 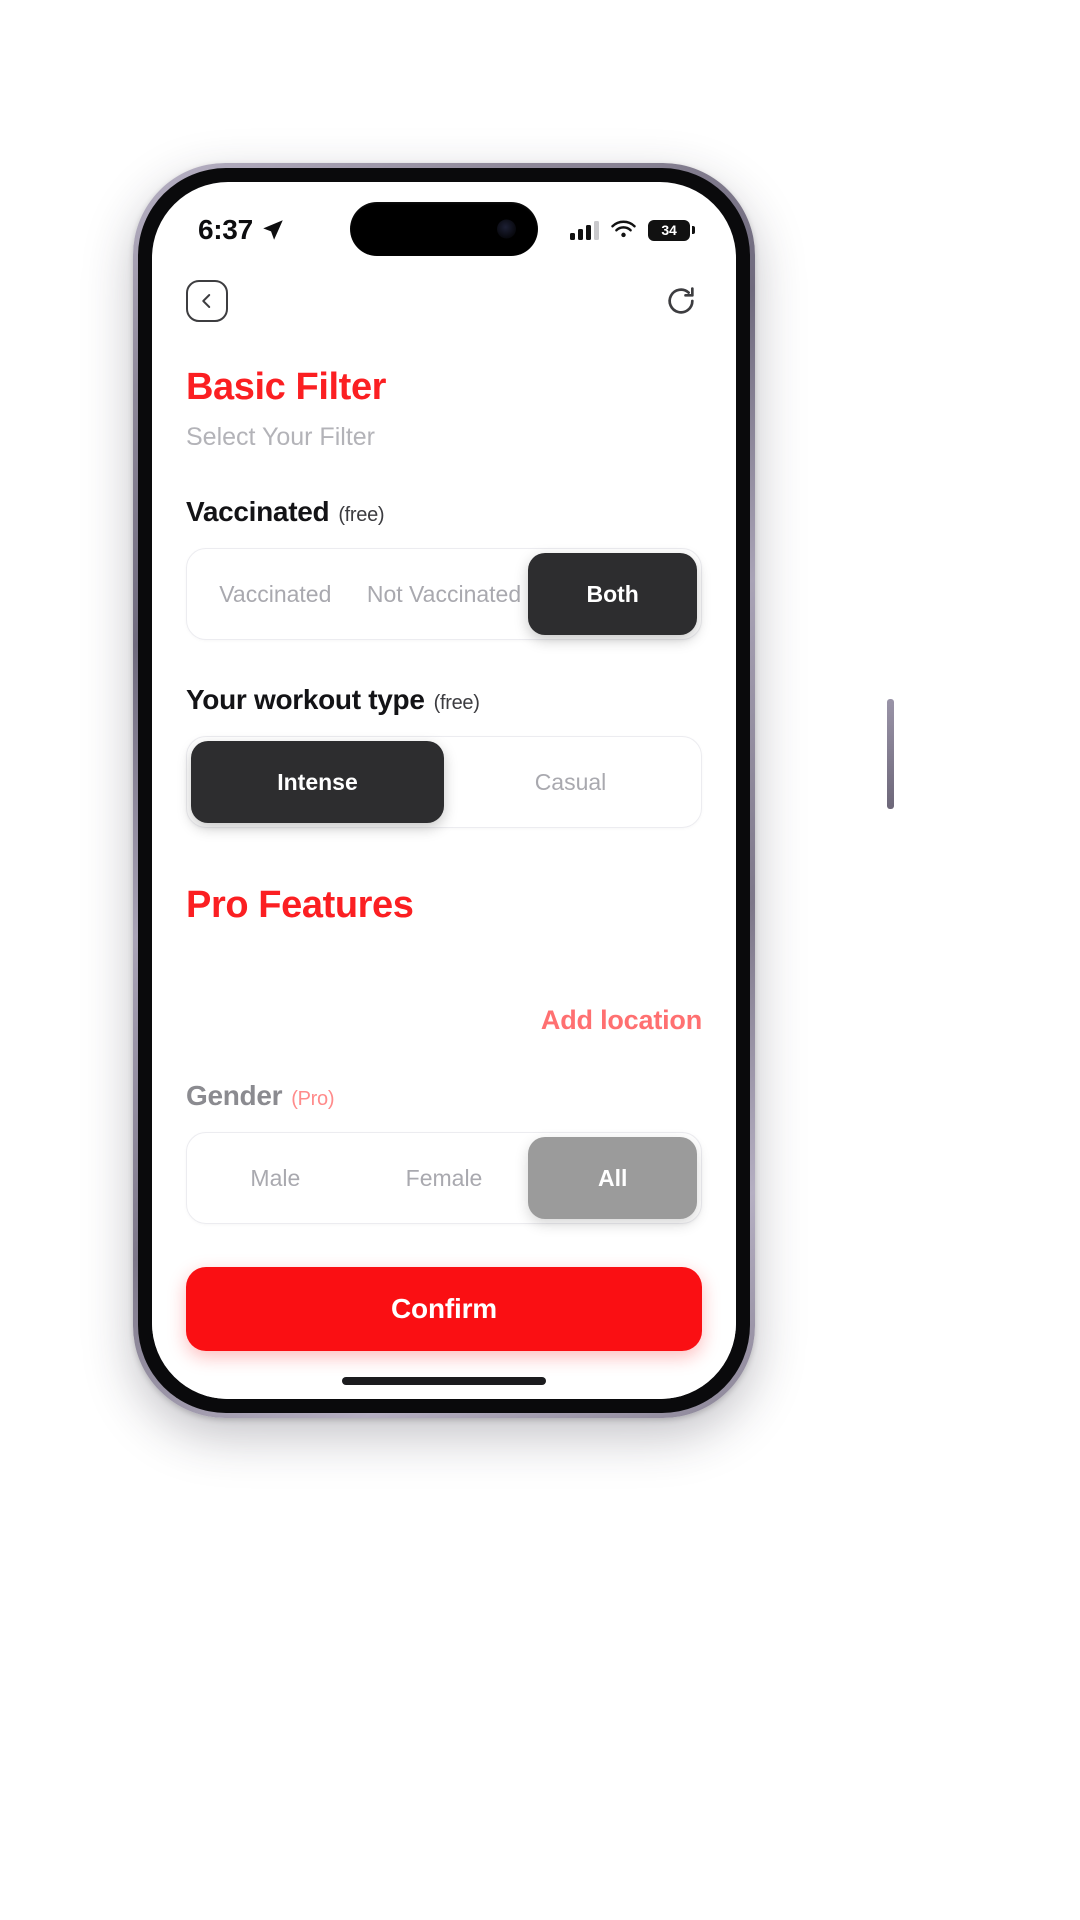 What do you see at coordinates (669, 230) in the screenshot?
I see `battery-level: 34` at bounding box center [669, 230].